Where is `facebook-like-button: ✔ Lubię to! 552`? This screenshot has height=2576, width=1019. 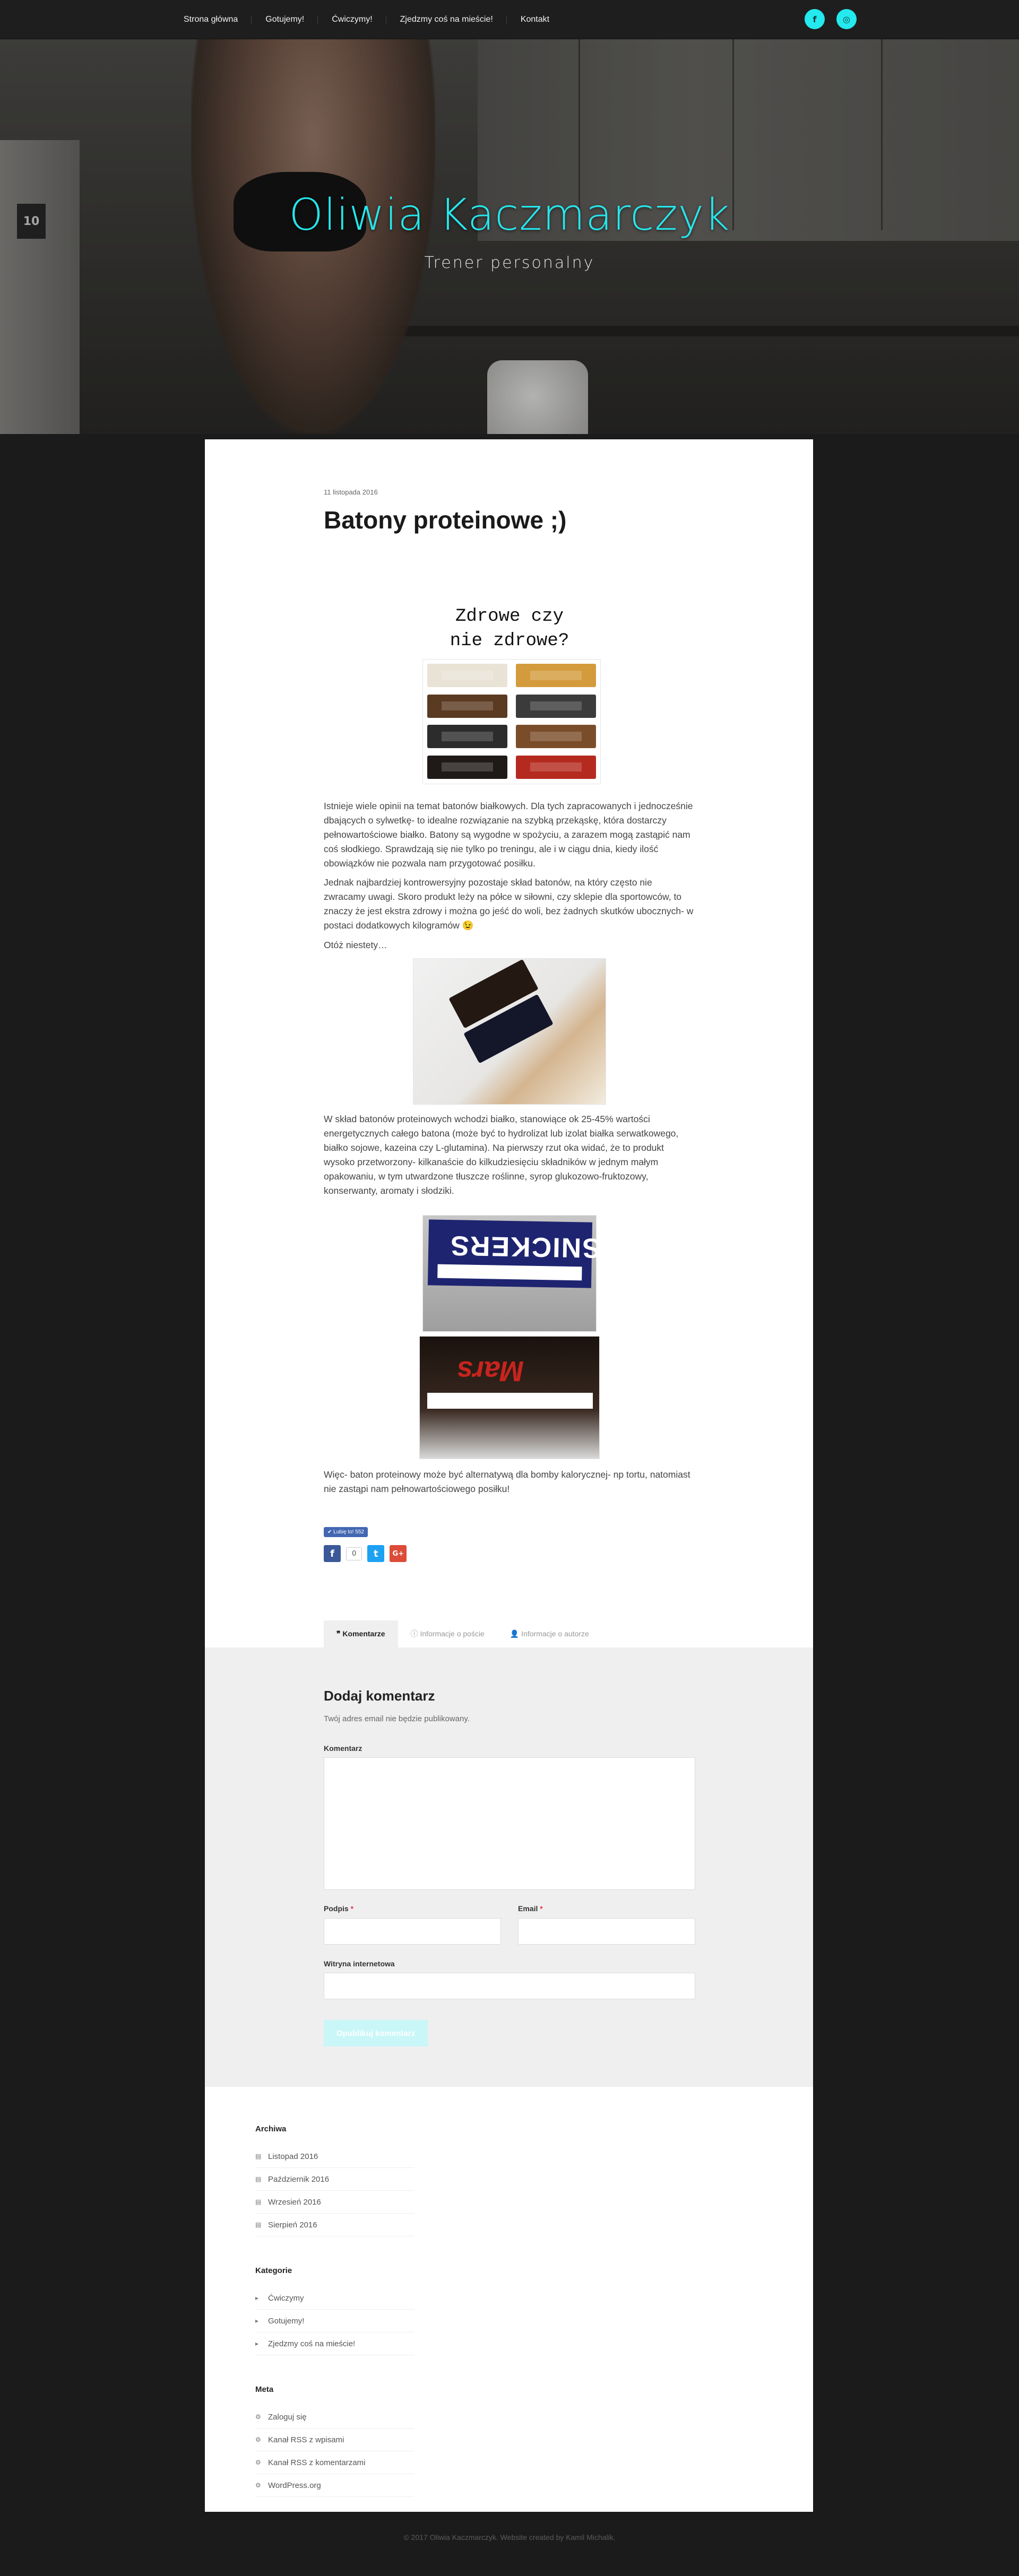
facebook-like-button: ✔ Lubię to! 552 is located at coordinates (346, 1532).